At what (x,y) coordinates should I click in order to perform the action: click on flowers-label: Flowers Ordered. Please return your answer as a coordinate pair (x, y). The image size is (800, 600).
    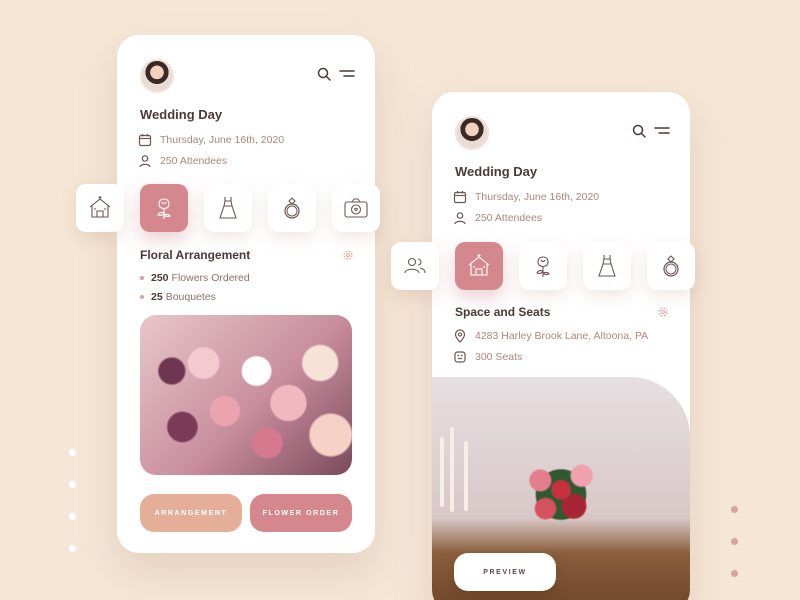
    Looking at the image, I should click on (210, 278).